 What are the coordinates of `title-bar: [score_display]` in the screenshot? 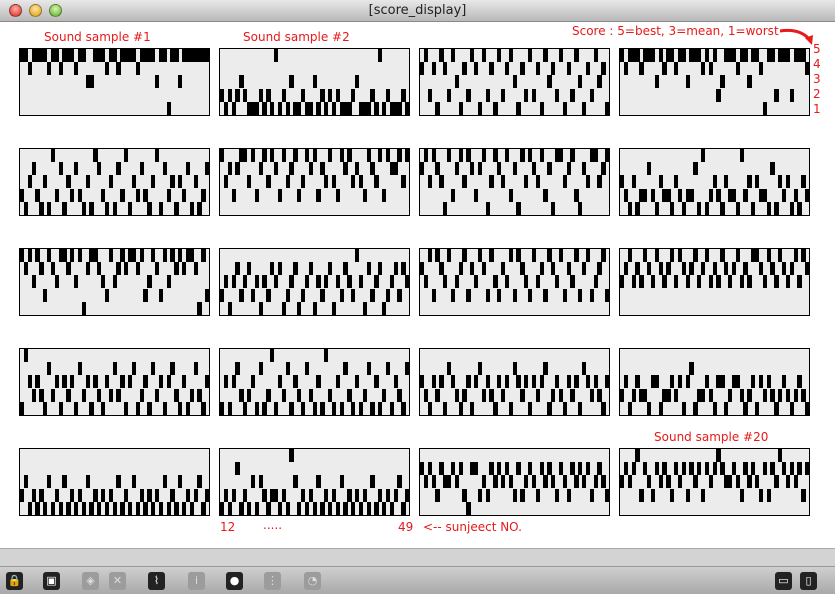 It's located at (417, 11).